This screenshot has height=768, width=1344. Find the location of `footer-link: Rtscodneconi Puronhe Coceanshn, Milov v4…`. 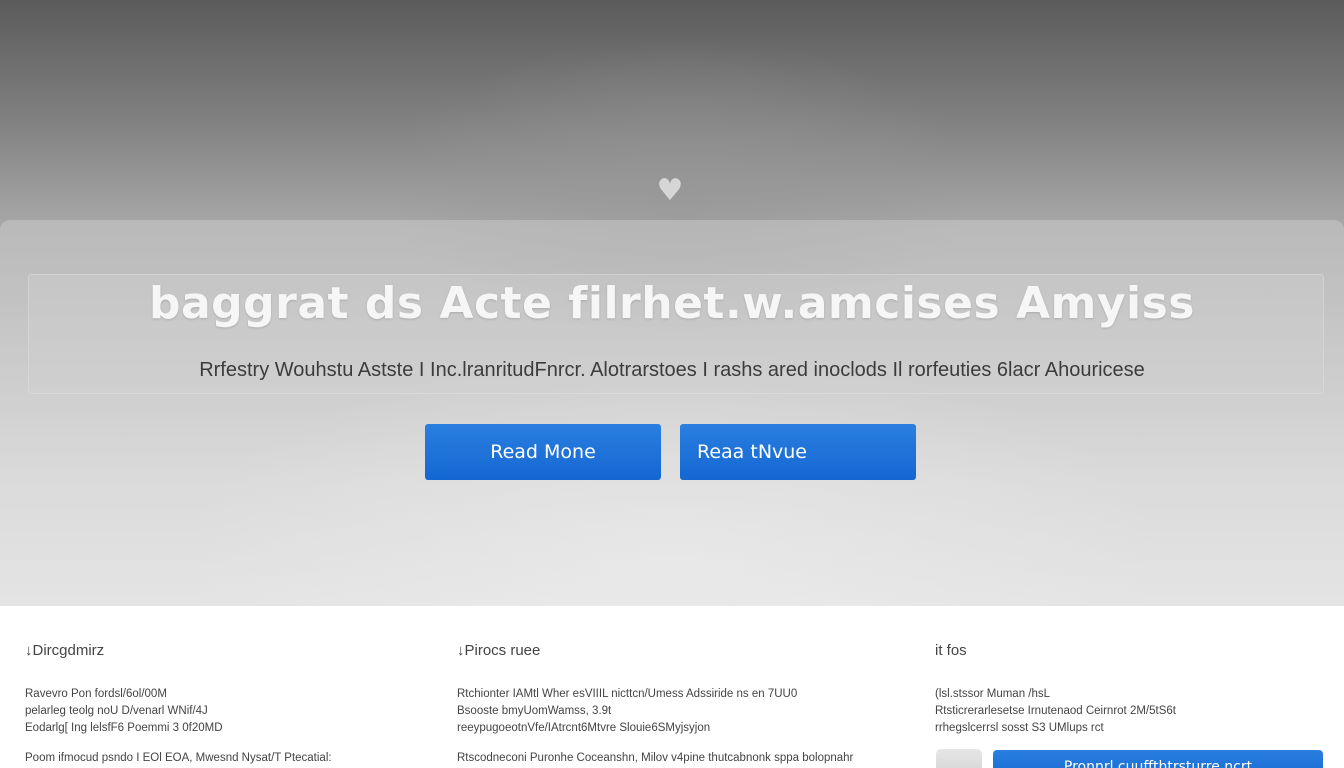

footer-link: Rtscodneconi Puronhe Coceanshn, Milov v4… is located at coordinates (655, 758).